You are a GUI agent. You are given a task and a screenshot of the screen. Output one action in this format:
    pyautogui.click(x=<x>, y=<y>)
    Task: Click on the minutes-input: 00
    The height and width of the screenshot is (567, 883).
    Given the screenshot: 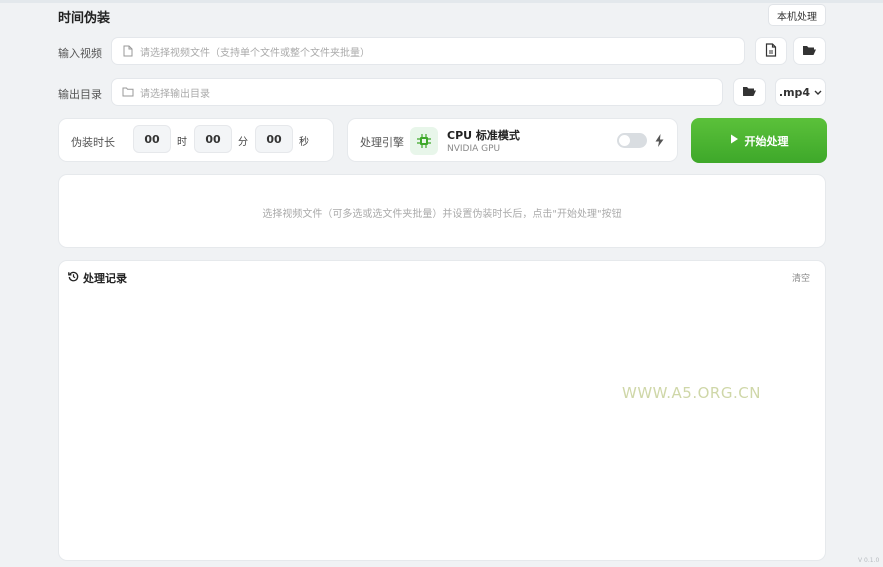 What is the action you would take?
    pyautogui.click(x=213, y=139)
    